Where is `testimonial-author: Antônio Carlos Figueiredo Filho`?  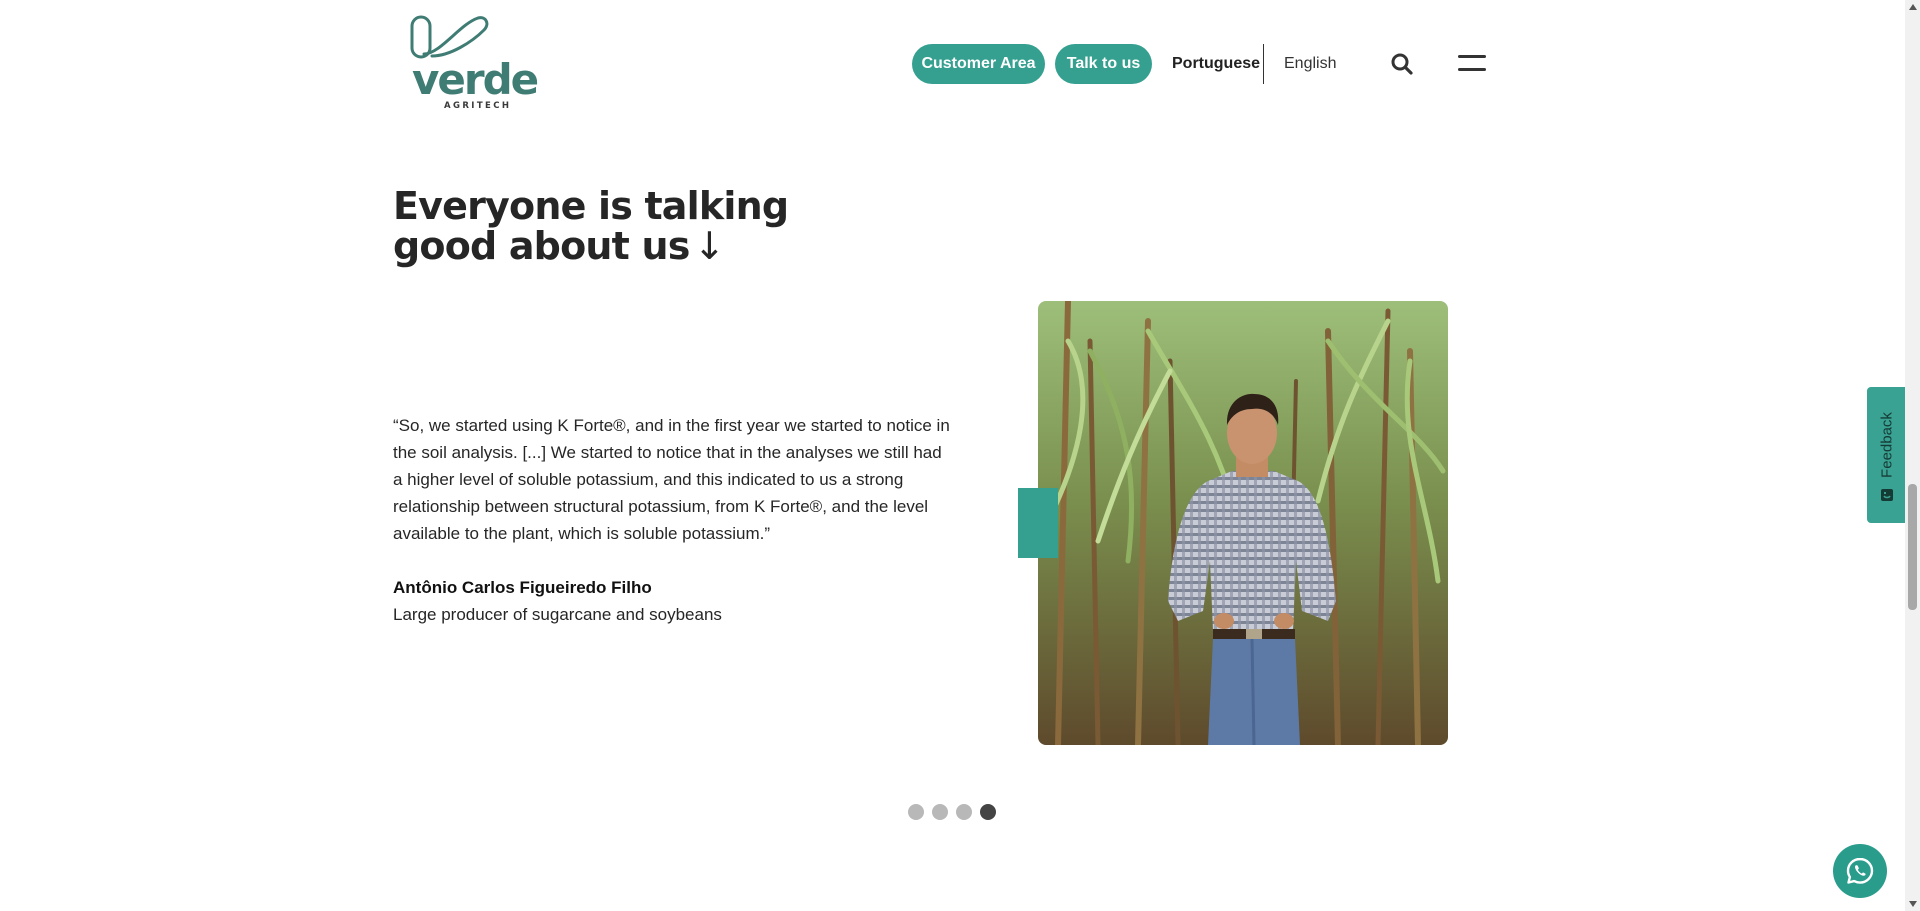 testimonial-author: Antônio Carlos Figueiredo Filho is located at coordinates (522, 587).